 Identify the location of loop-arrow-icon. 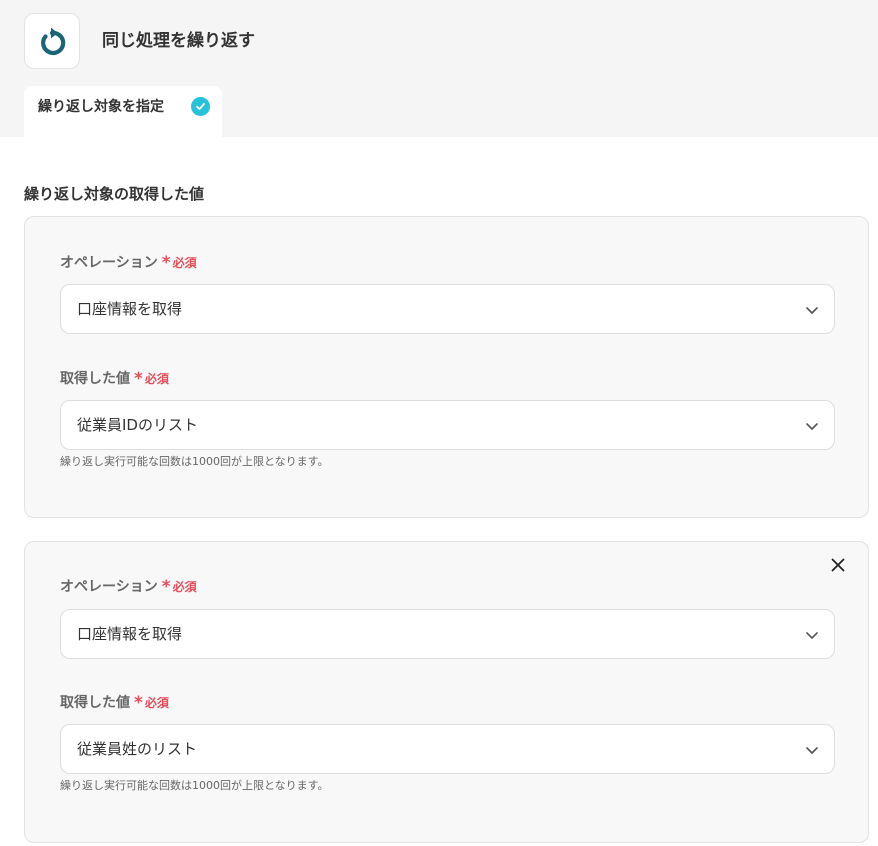
(53, 41).